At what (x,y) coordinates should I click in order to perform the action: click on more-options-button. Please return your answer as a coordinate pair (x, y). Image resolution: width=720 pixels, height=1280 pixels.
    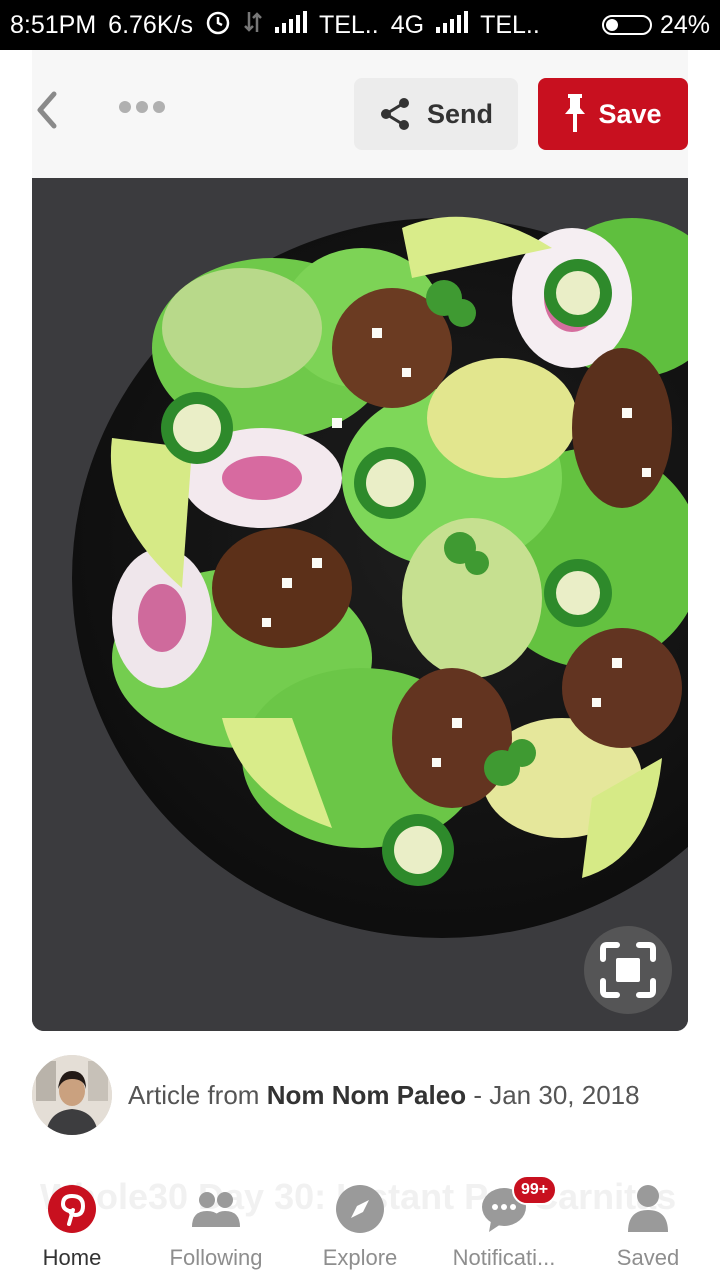
    Looking at the image, I should click on (143, 113).